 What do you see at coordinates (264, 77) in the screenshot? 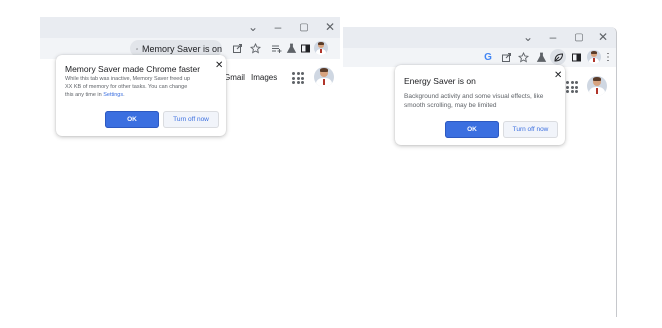
I see `images-link: Images` at bounding box center [264, 77].